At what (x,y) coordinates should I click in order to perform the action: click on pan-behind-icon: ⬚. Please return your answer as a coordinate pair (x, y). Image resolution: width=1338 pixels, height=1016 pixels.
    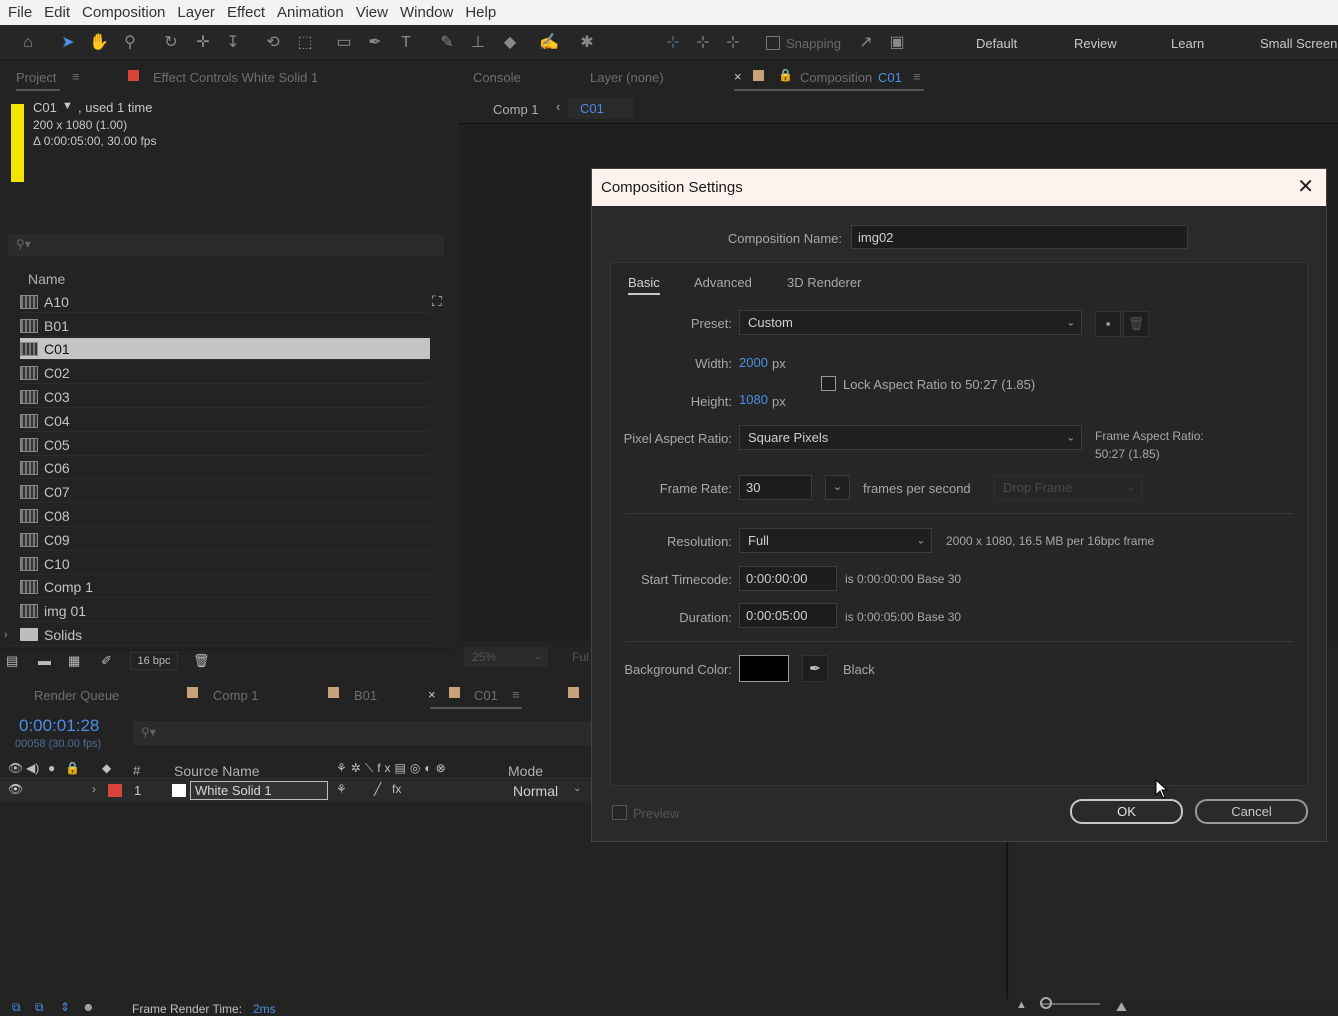
    Looking at the image, I should click on (305, 43).